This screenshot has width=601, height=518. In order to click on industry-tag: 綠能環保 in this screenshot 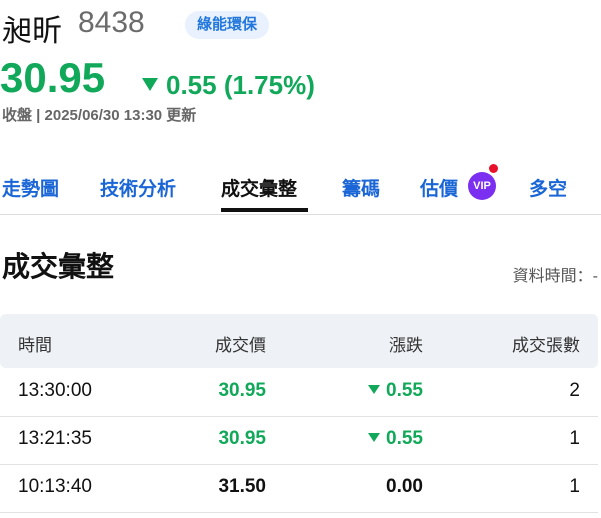, I will do `click(227, 25)`.